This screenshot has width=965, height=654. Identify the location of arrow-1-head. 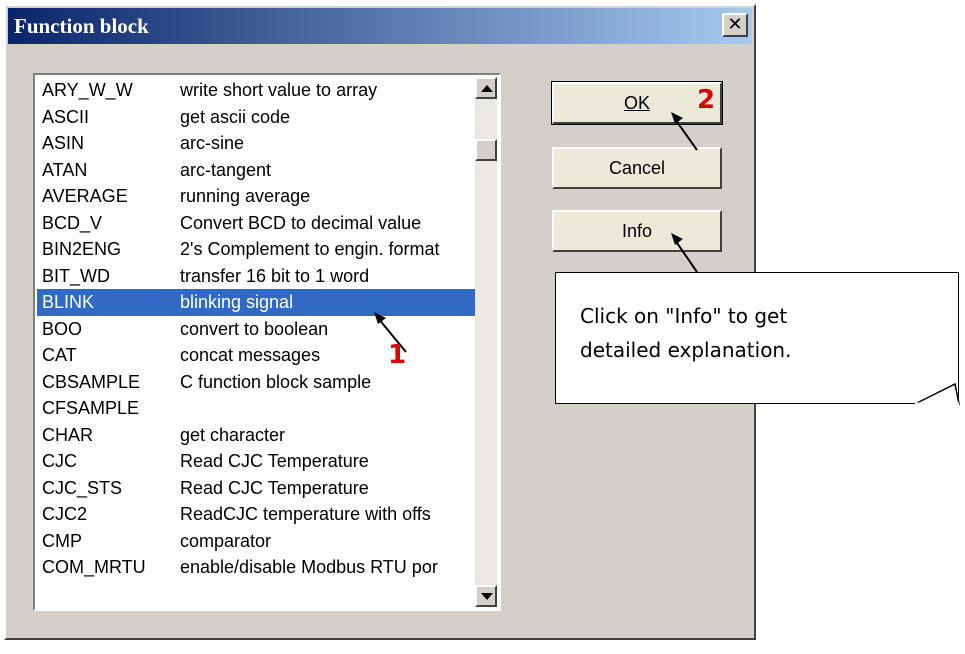
(380, 318).